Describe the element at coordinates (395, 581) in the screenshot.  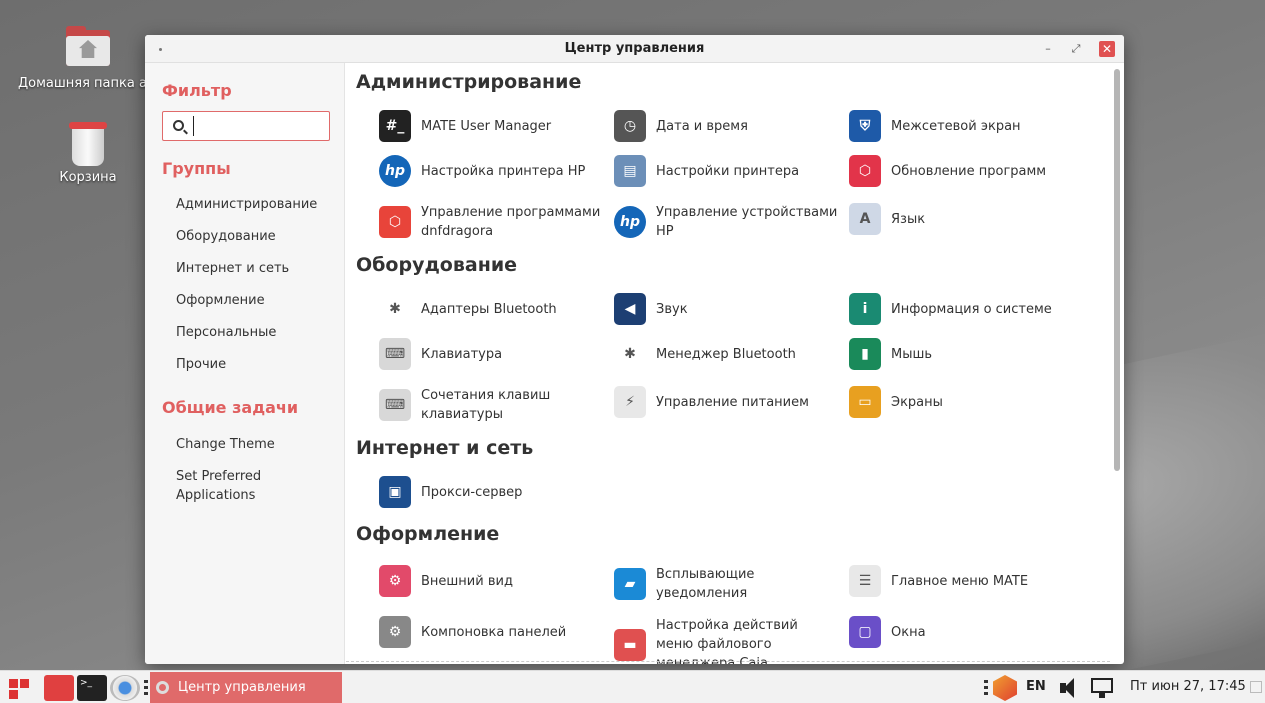
I see `appearance-icon: ⚙` at that location.